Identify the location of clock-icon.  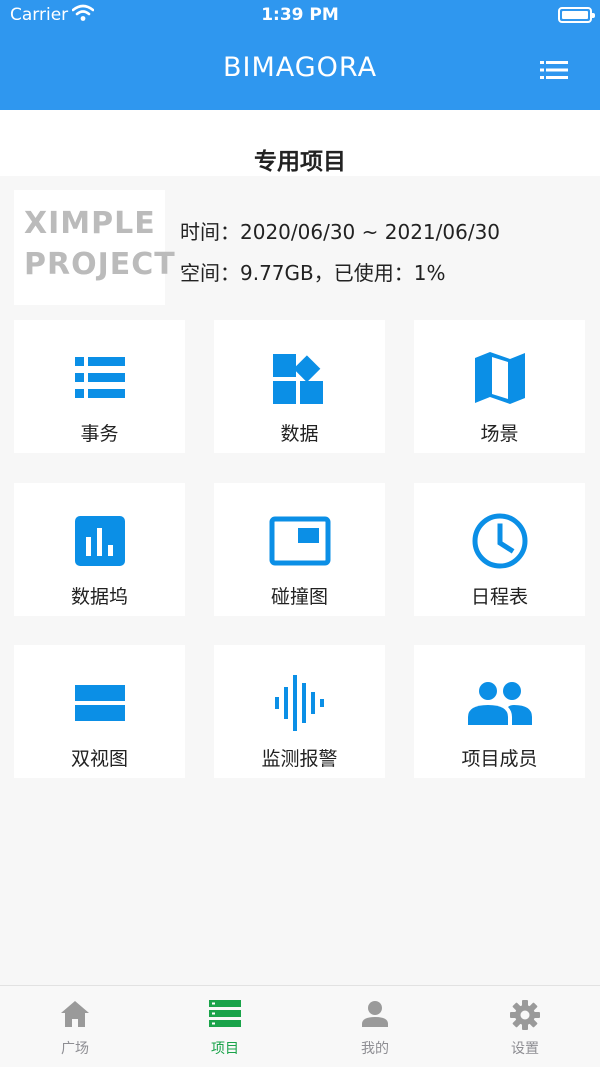
(499, 541).